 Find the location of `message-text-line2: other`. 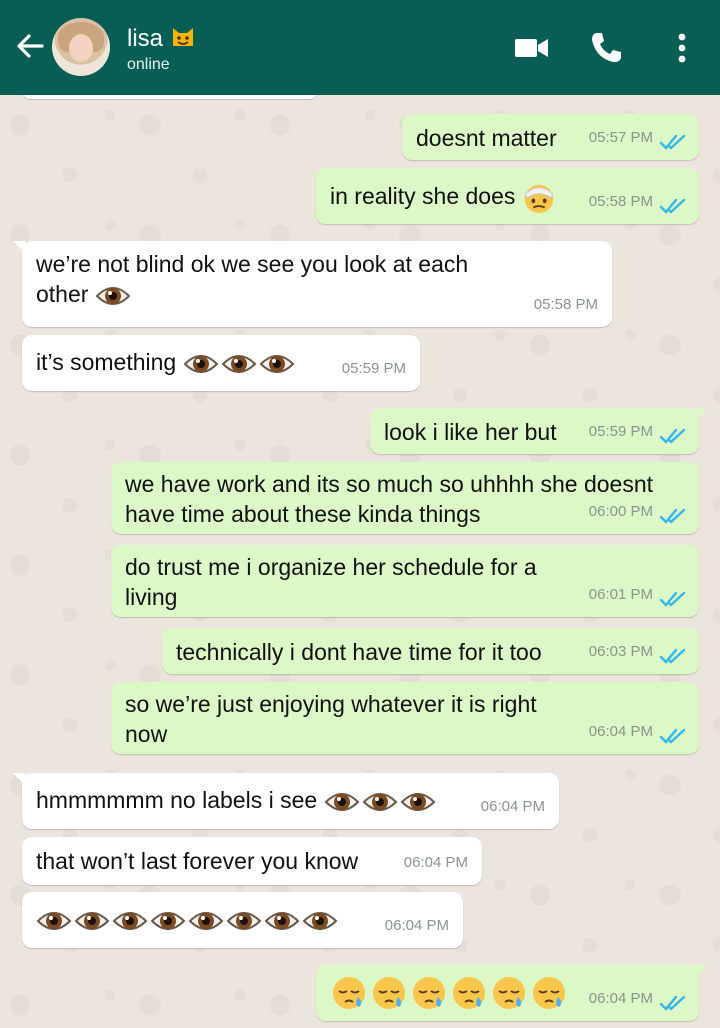

message-text-line2: other is located at coordinates (62, 294).